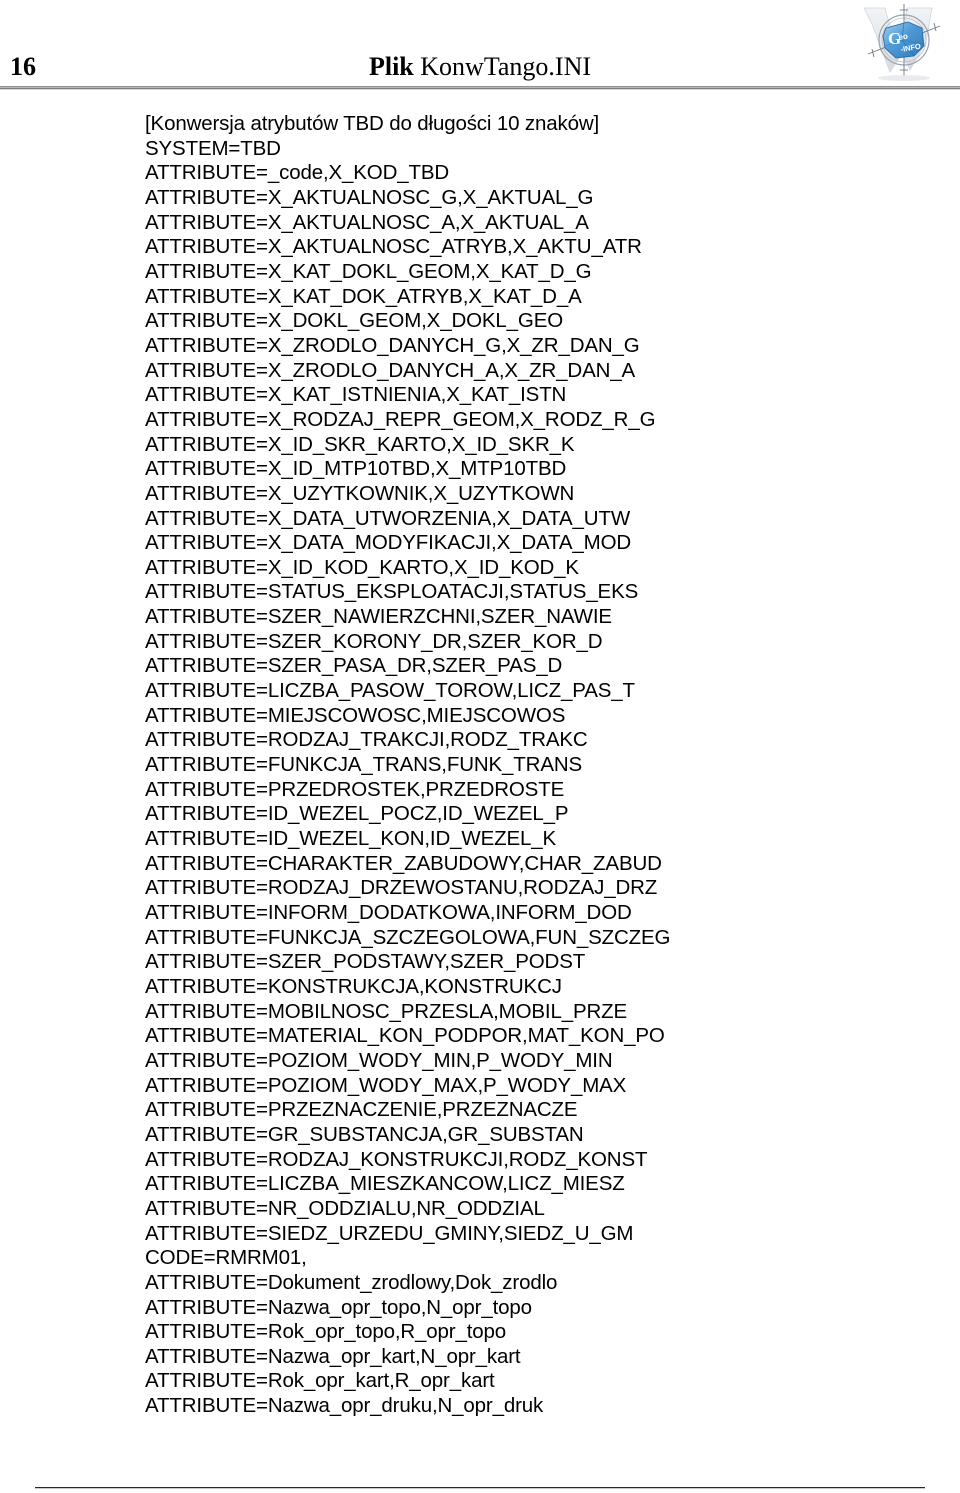 The height and width of the screenshot is (1493, 960). I want to click on geo-info-logo: G eo -INFO, so click(902, 44).